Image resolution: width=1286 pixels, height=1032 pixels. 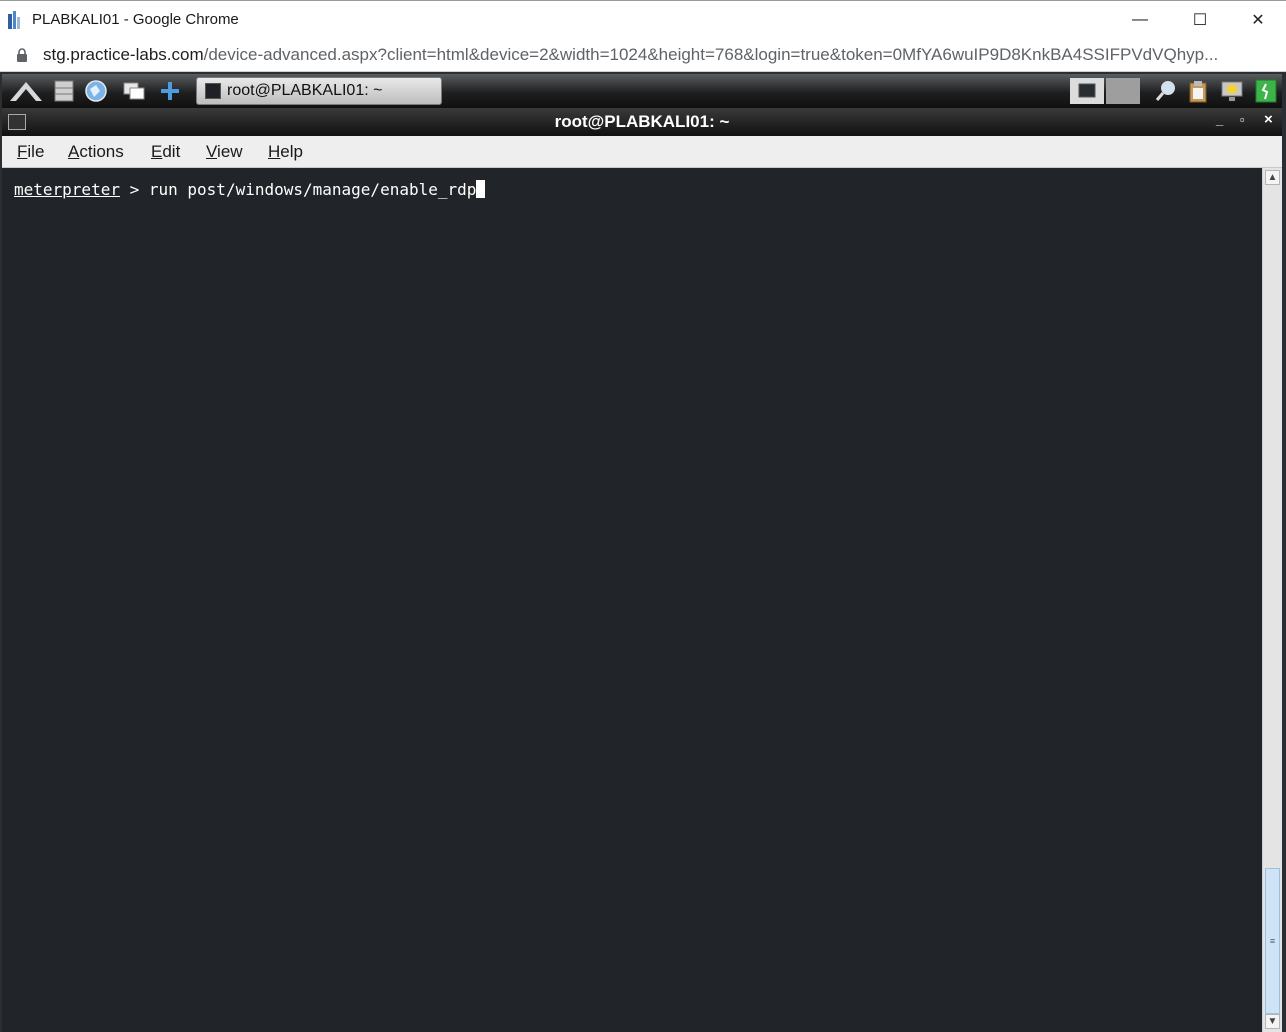 What do you see at coordinates (30, 152) in the screenshot?
I see `menu-file: File` at bounding box center [30, 152].